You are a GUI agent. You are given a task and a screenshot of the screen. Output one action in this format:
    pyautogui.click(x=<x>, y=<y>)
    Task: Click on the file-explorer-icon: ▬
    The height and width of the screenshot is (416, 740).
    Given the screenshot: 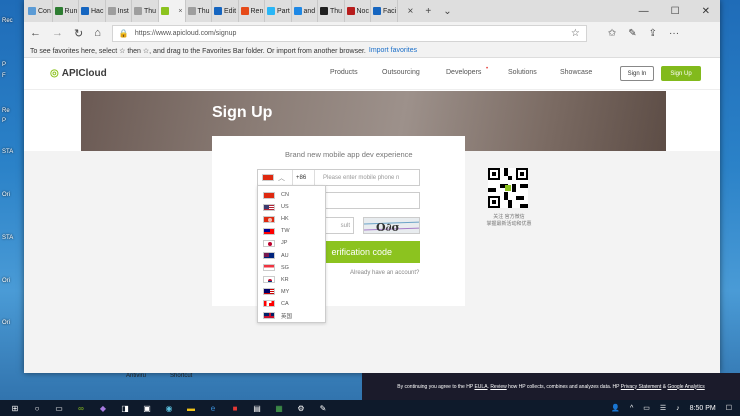 What is the action you would take?
    pyautogui.click(x=191, y=408)
    